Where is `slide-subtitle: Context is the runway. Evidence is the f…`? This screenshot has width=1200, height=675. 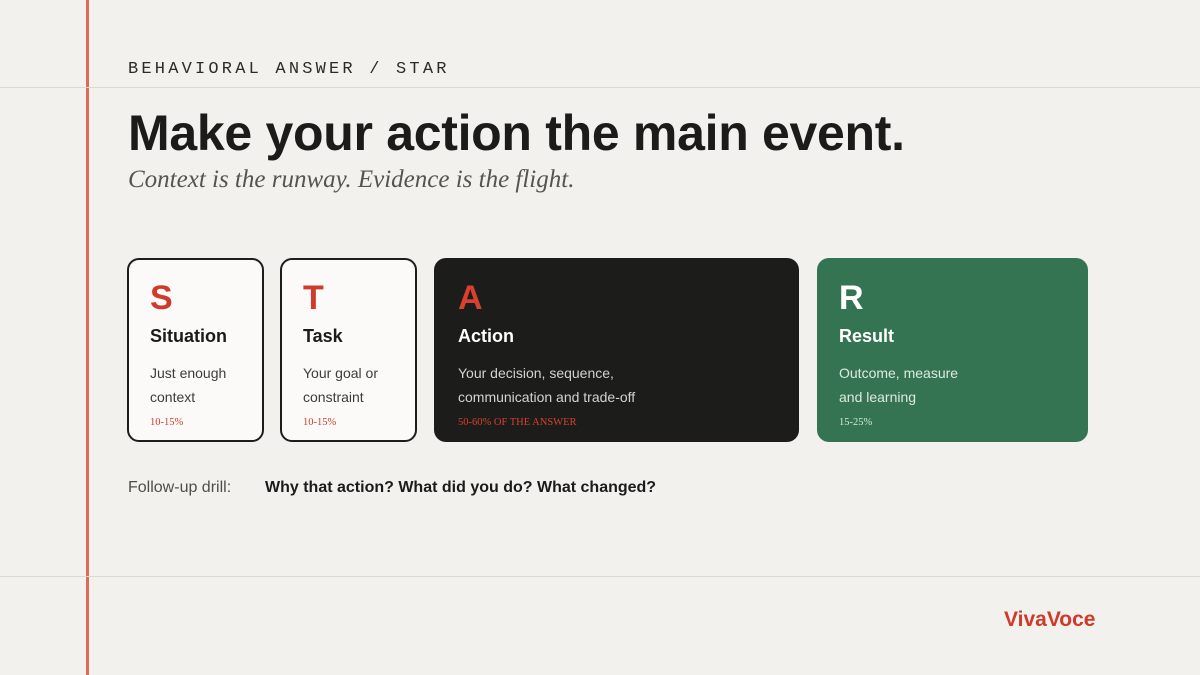 slide-subtitle: Context is the runway. Evidence is the f… is located at coordinates (351, 179).